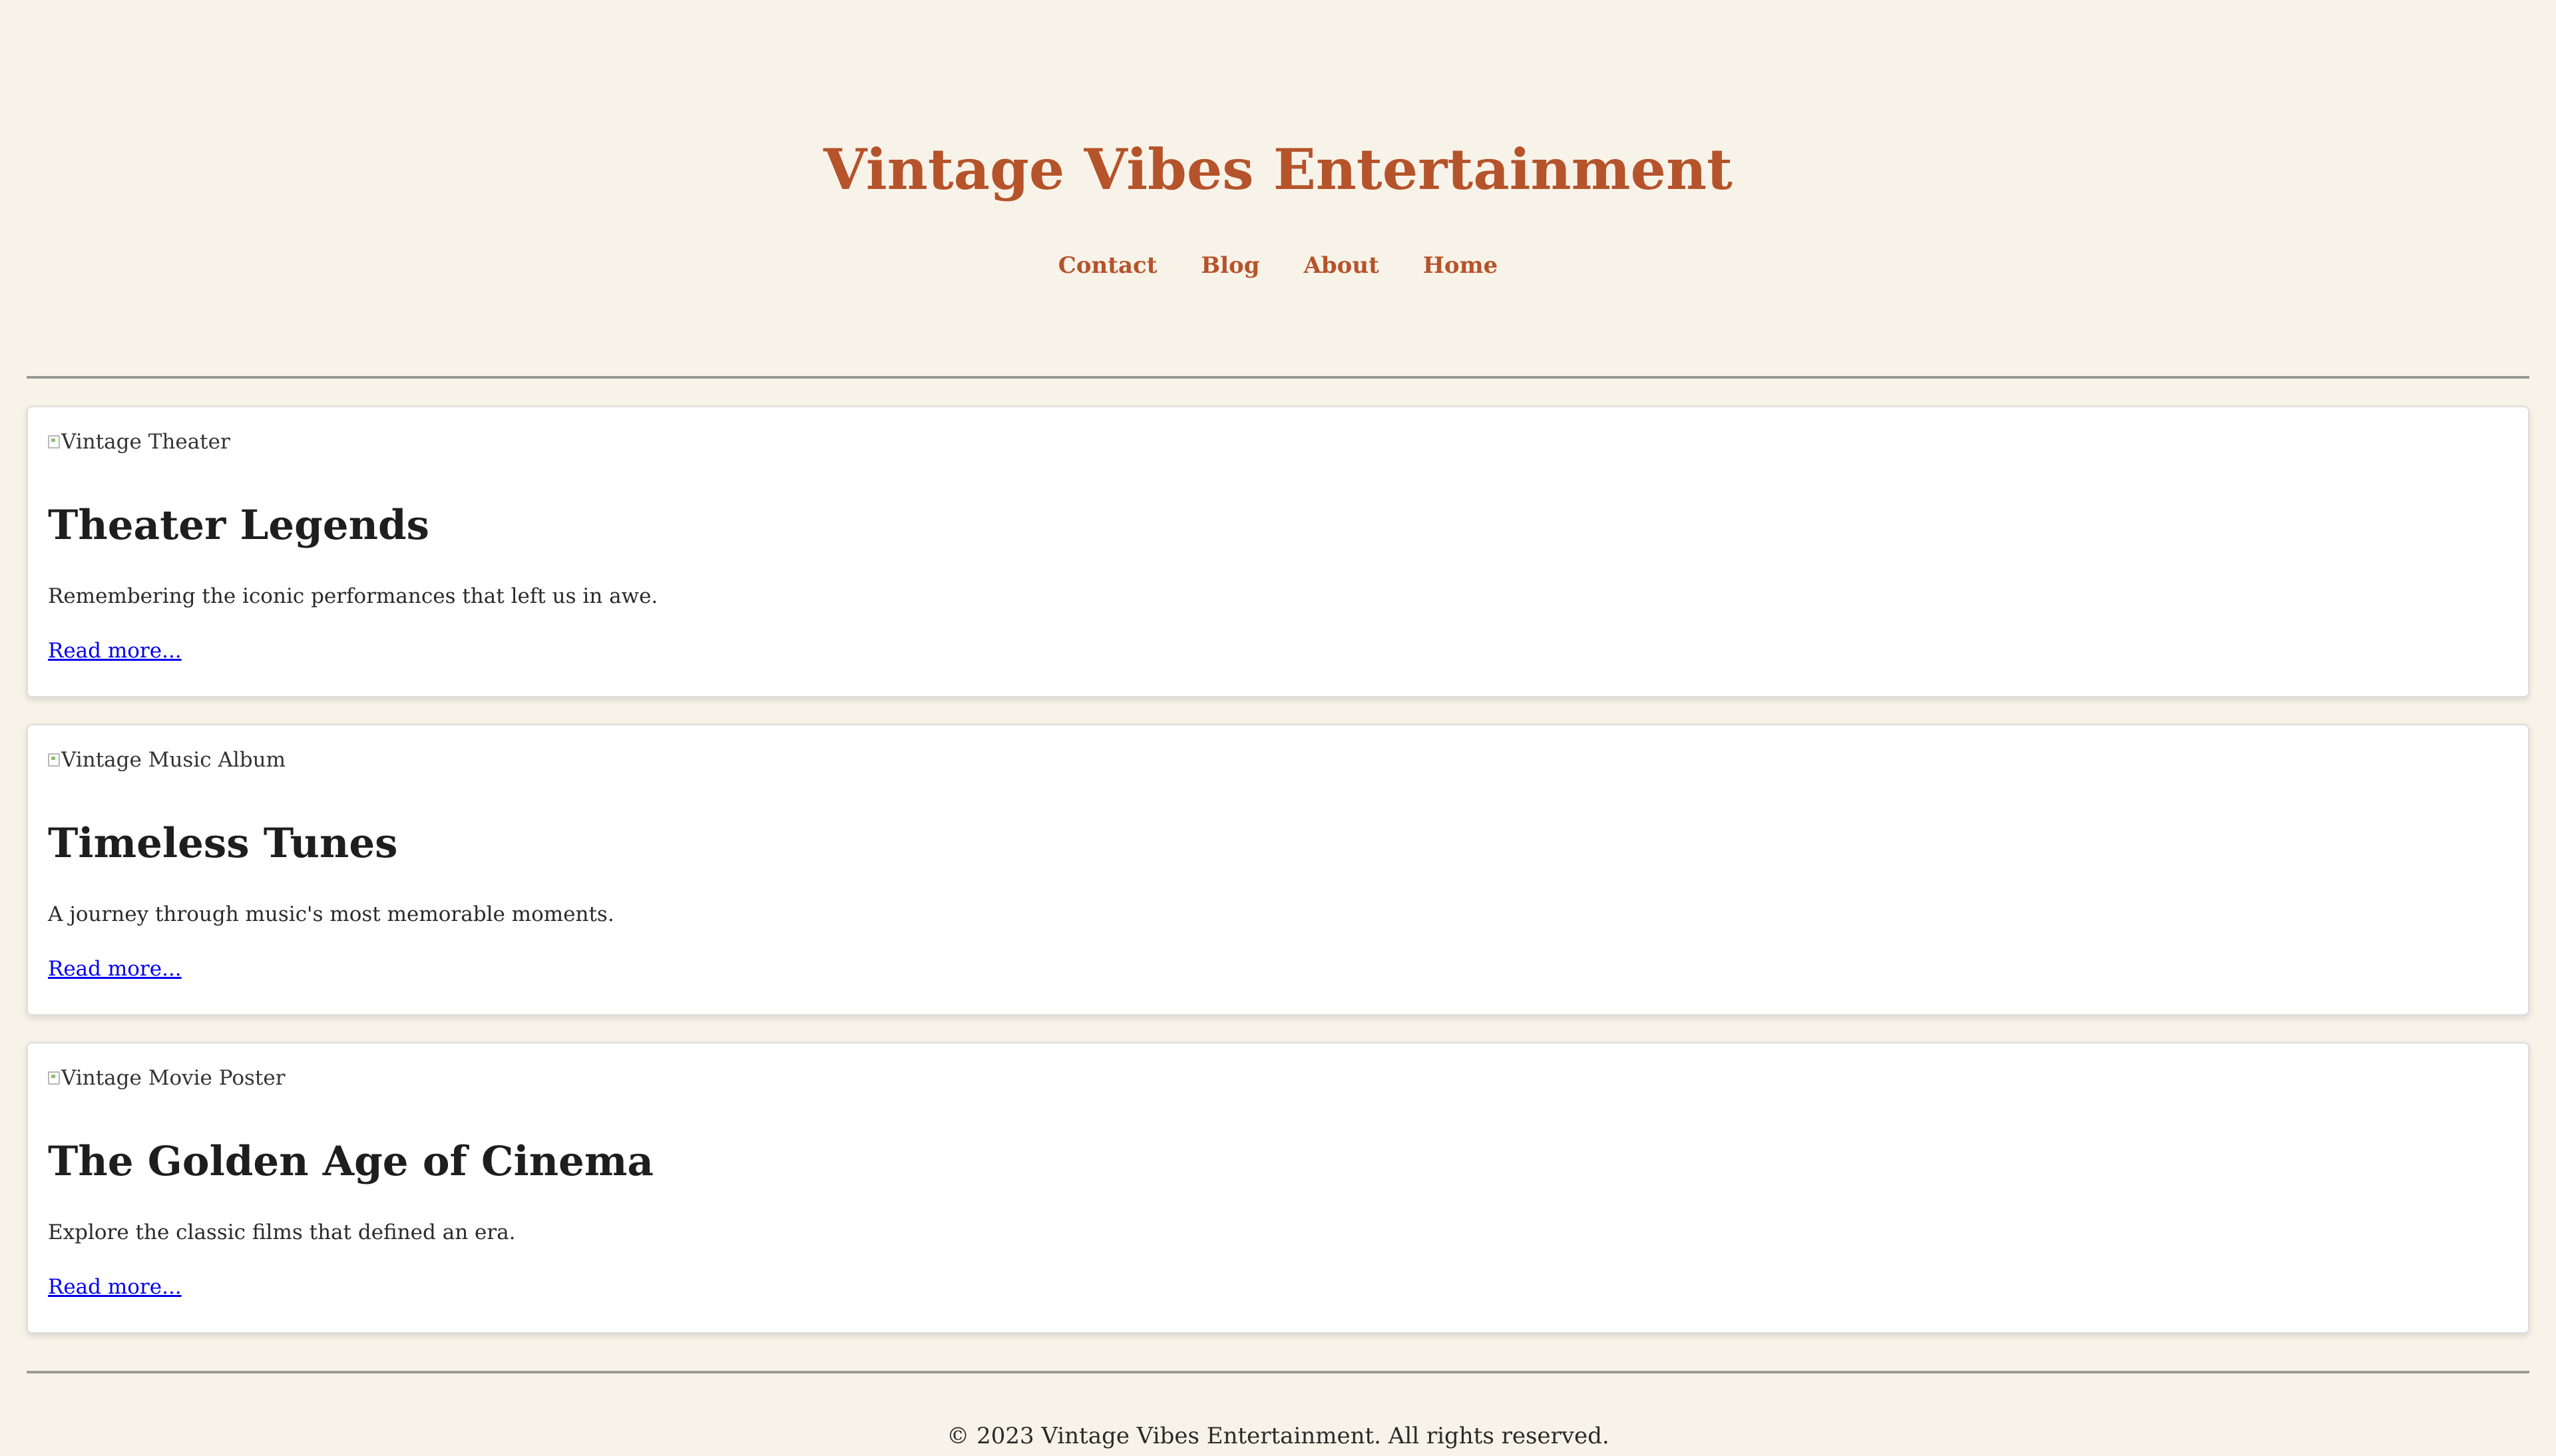  Describe the element at coordinates (145, 442) in the screenshot. I see `card-image-alt: Vintage Theater` at that location.